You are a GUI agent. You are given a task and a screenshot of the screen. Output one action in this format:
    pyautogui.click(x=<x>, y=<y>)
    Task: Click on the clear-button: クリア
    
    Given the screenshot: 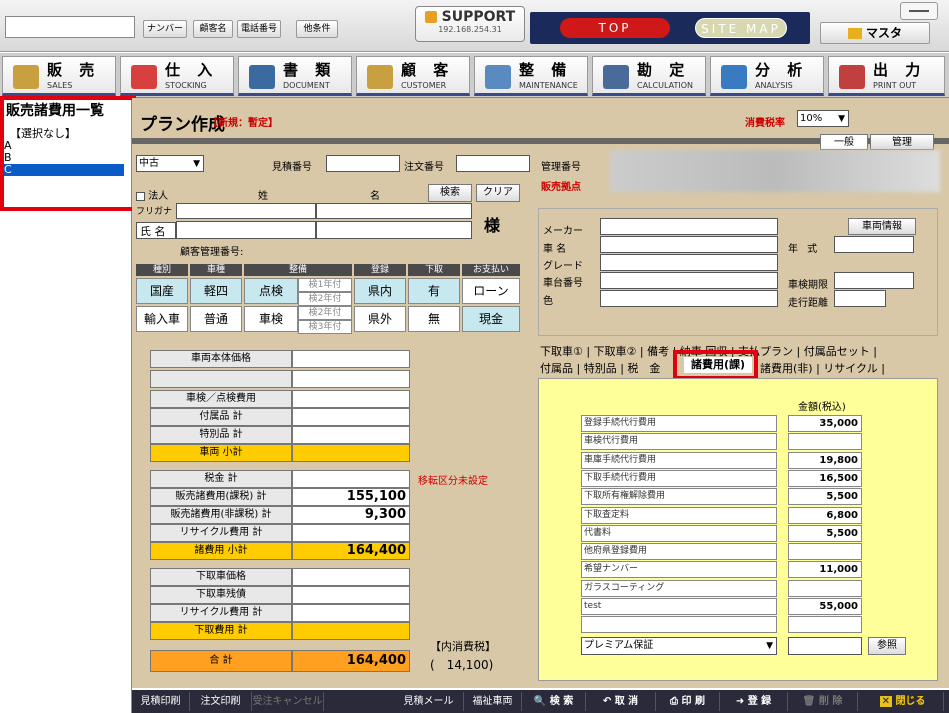 What is the action you would take?
    pyautogui.click(x=498, y=193)
    